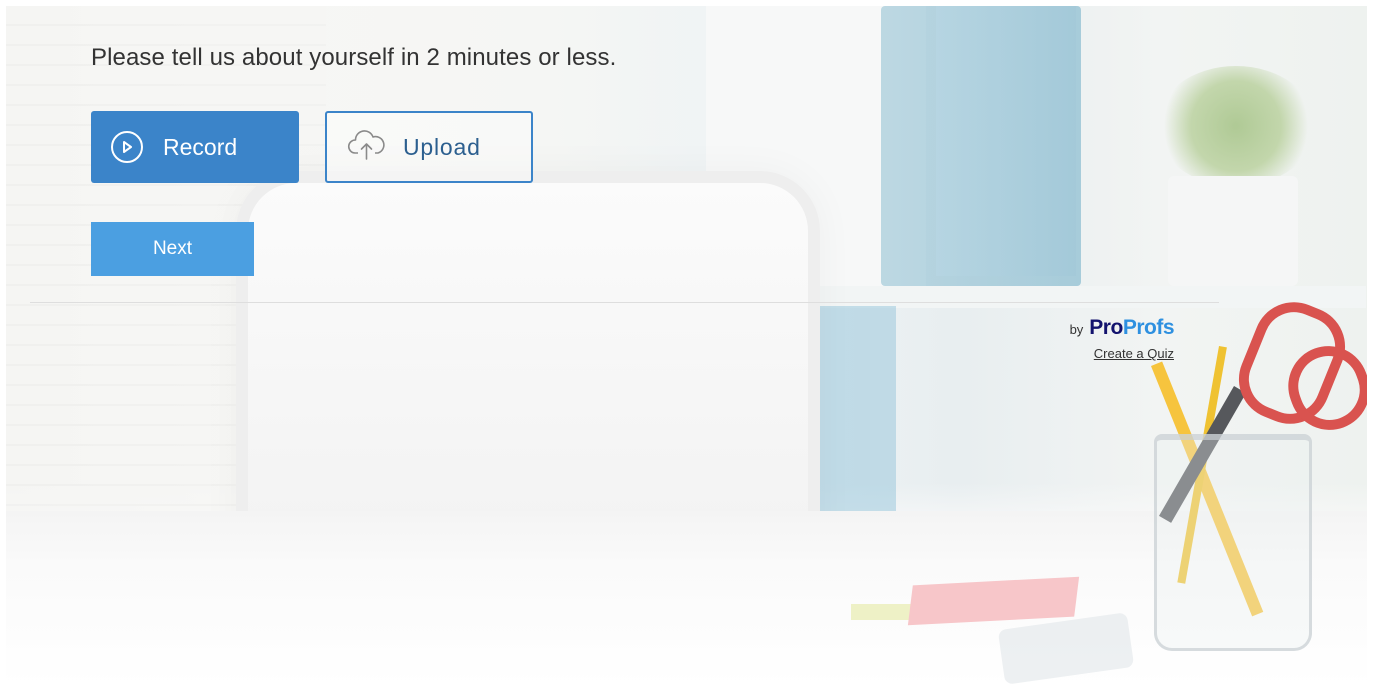 This screenshot has width=1373, height=687. Describe the element at coordinates (172, 249) in the screenshot. I see `next-button: Next` at that location.